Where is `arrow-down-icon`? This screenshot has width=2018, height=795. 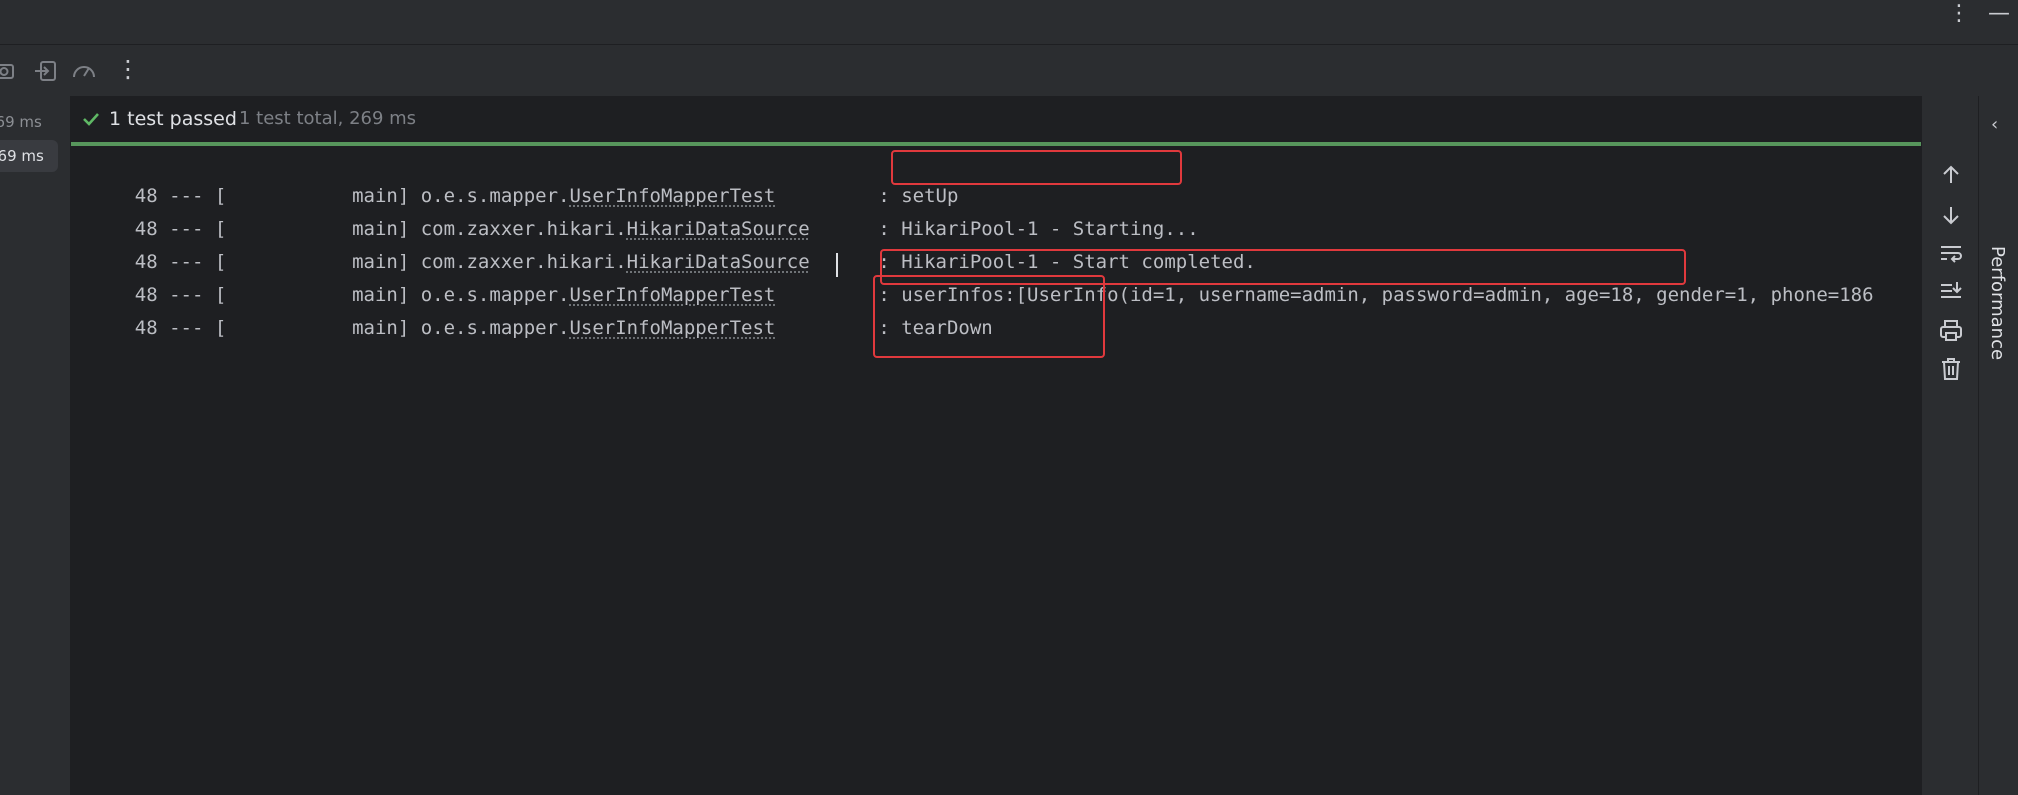
arrow-down-icon is located at coordinates (1951, 215).